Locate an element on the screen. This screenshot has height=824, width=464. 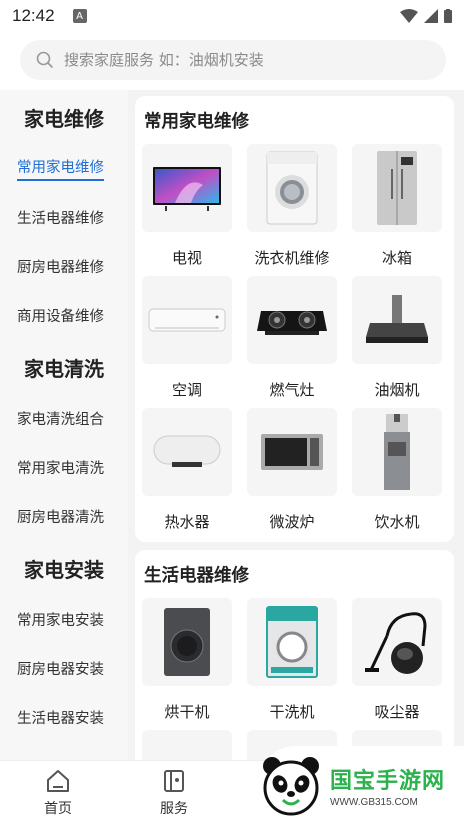
service-tile-gas-stove: 燃气灶 is located at coordinates (292, 338).